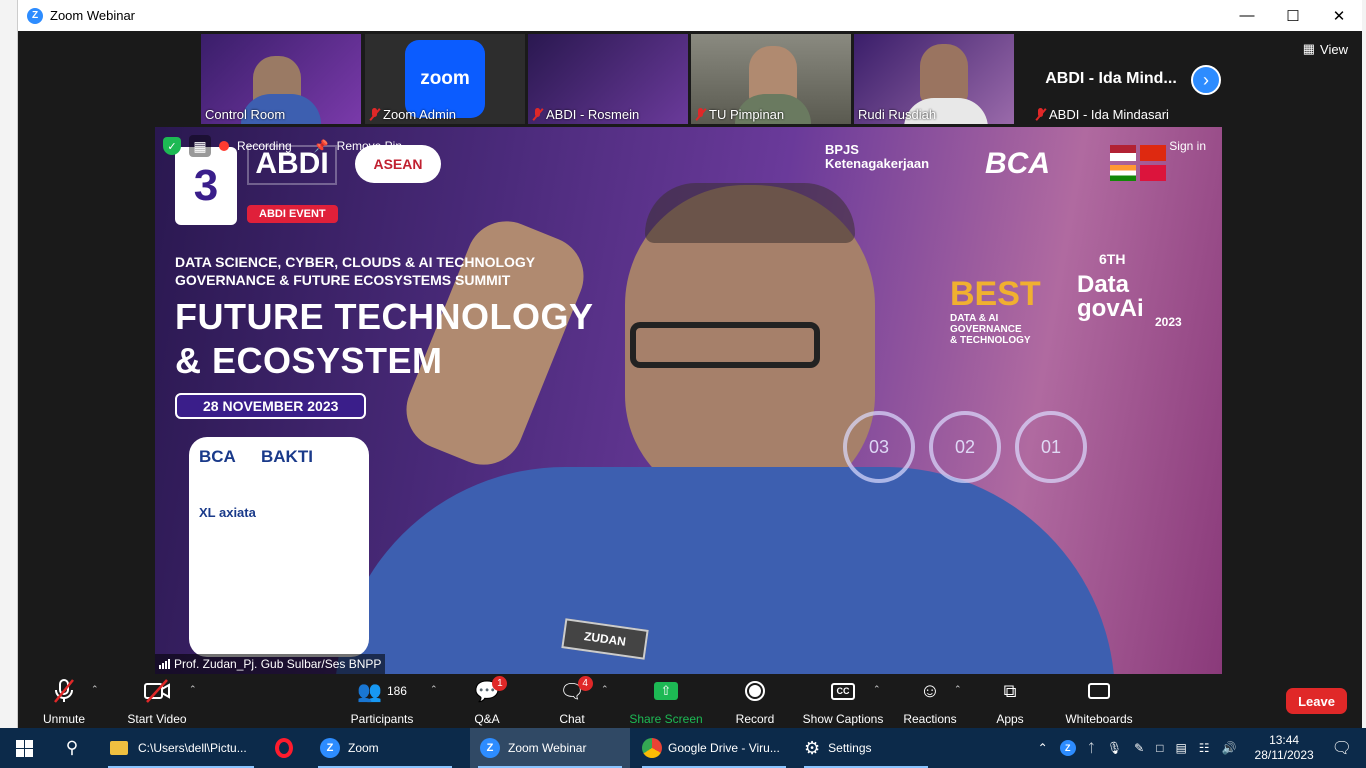  Describe the element at coordinates (725, 345) in the screenshot. I see `speaker-glasses` at that location.